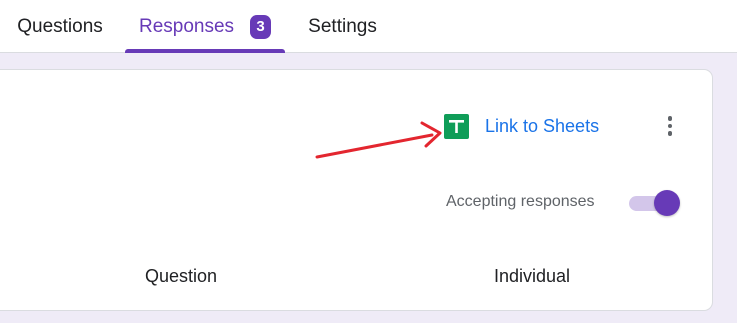  What do you see at coordinates (667, 203) in the screenshot?
I see `toggle-thumb` at bounding box center [667, 203].